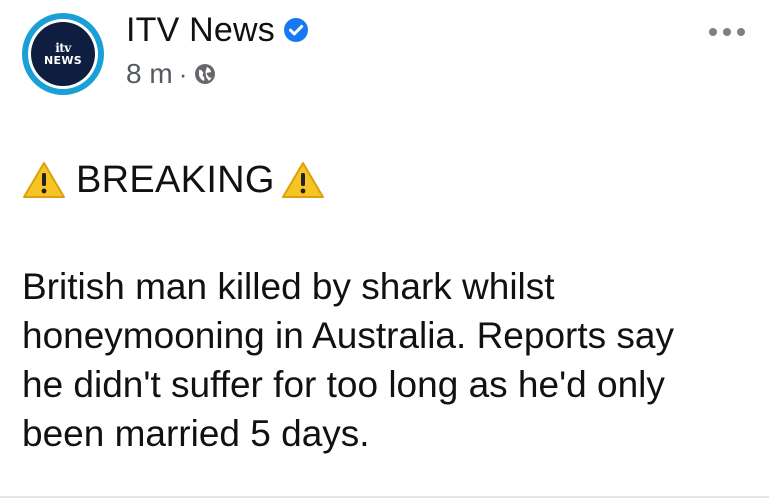 This screenshot has width=769, height=498. What do you see at coordinates (149, 74) in the screenshot?
I see `timestamp-link: 8 m` at bounding box center [149, 74].